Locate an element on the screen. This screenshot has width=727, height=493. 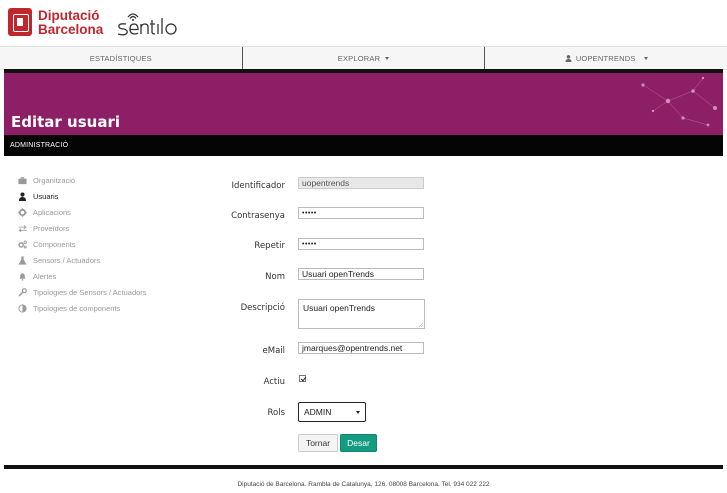
nav-explore: EXPLORAR is located at coordinates (364, 58).